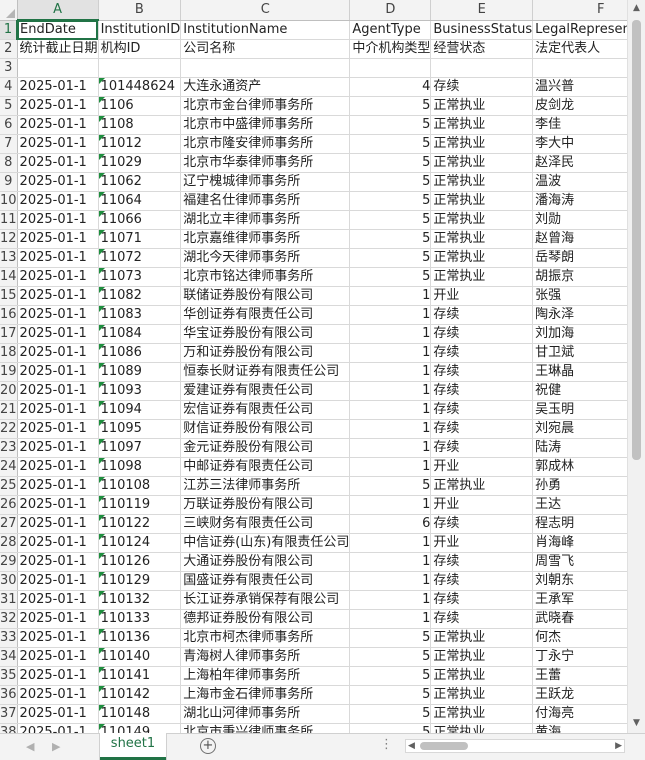 Image resolution: width=645 pixels, height=760 pixels. I want to click on cell: 辽宁槐城律师事务所, so click(265, 182).